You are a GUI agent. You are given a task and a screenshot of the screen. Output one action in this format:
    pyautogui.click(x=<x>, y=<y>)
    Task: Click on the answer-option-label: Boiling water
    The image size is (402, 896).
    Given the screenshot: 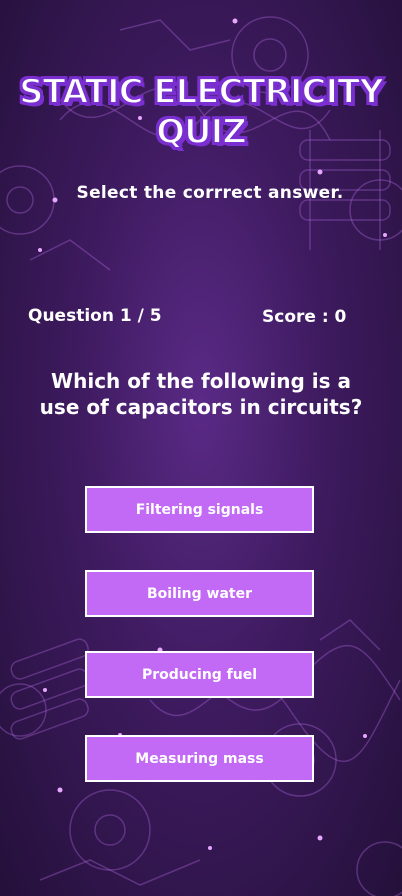 What is the action you would take?
    pyautogui.click(x=199, y=593)
    